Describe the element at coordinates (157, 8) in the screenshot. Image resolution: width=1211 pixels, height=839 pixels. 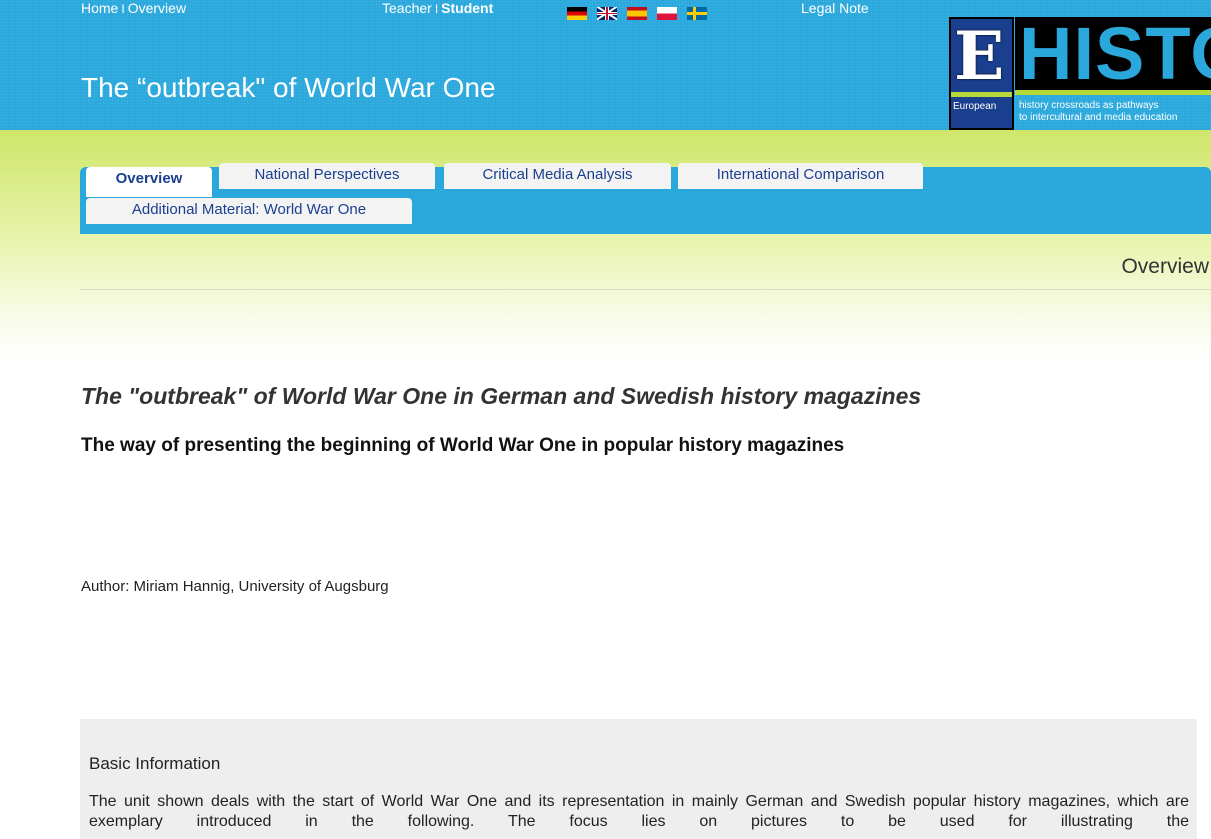
I see `overview-link: Overview` at that location.